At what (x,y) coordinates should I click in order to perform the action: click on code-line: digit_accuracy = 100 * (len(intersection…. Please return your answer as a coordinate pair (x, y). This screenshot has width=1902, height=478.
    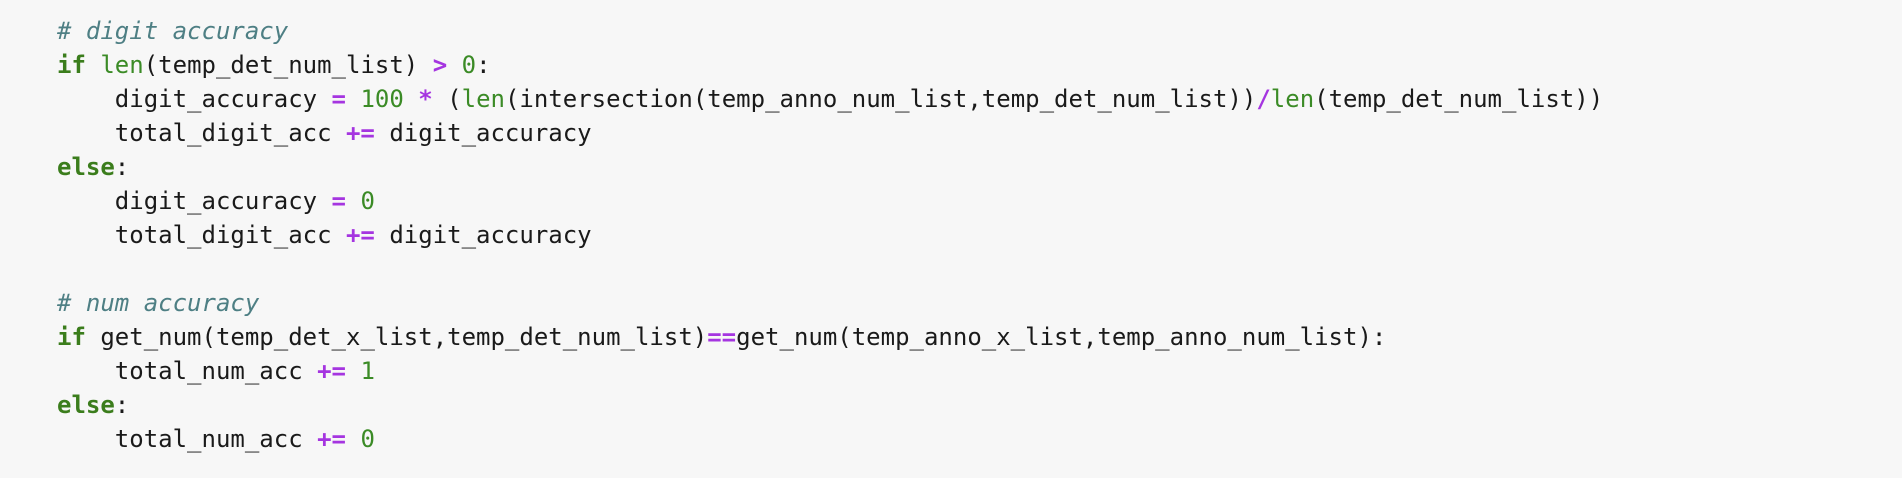
    Looking at the image, I should click on (979, 99).